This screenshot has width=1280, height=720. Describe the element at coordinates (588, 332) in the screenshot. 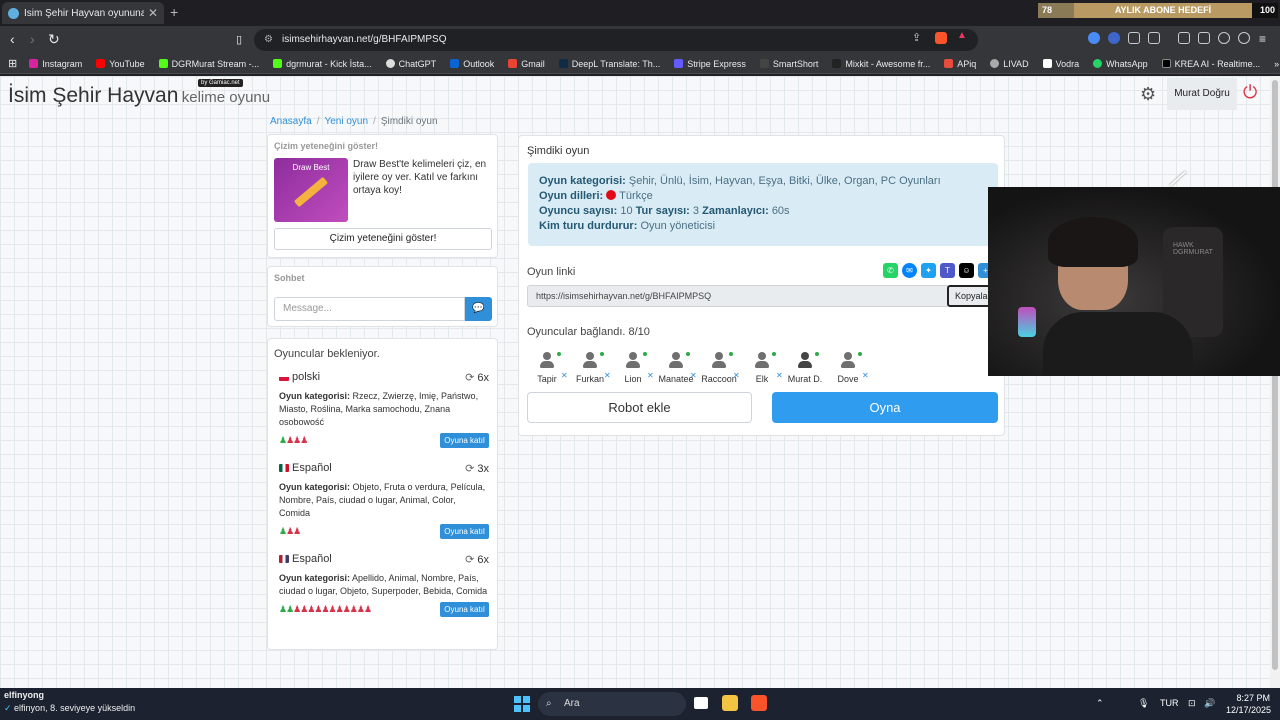

I see `connected-players-title: Oyuncular bağlandı. 8/10` at that location.